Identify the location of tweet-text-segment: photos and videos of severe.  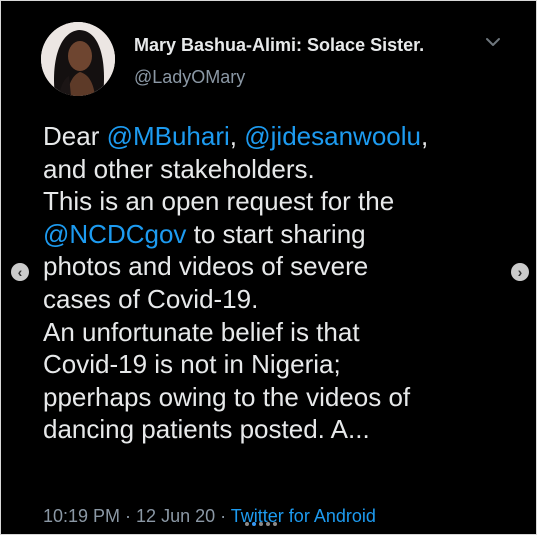
(206, 266).